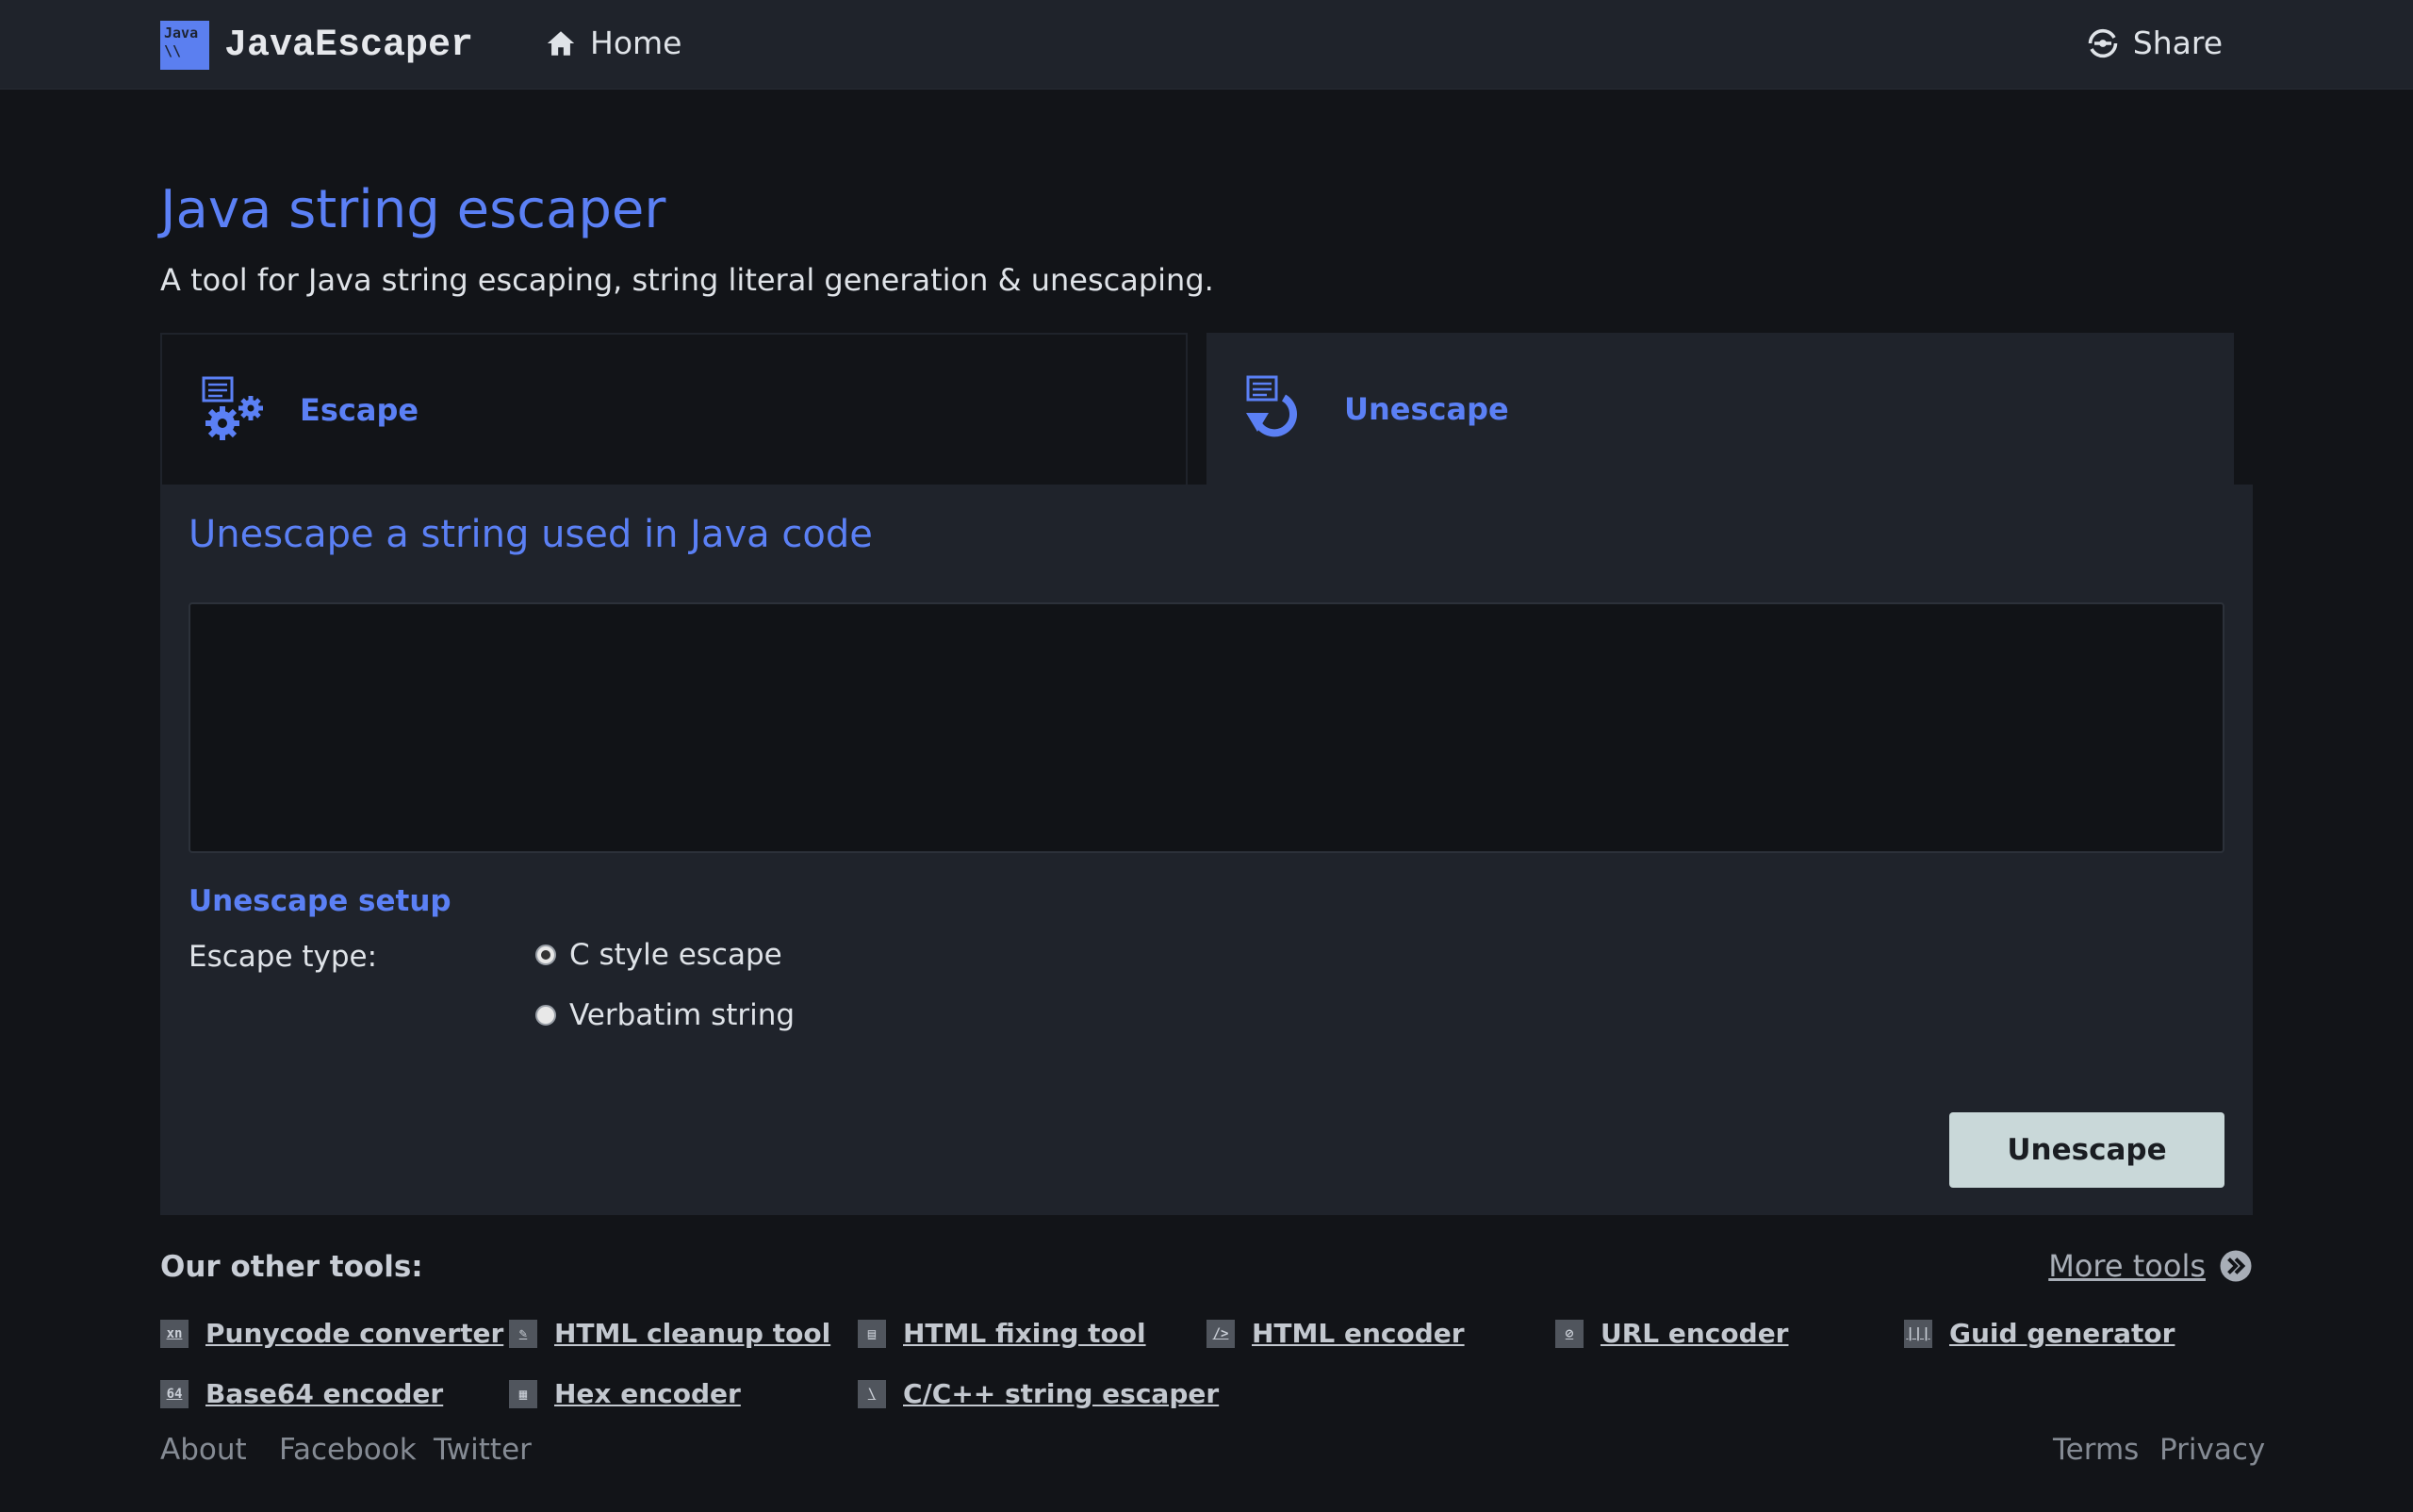 This screenshot has height=1512, width=2413. What do you see at coordinates (1024, 1333) in the screenshot?
I see `tool-label: HTML fixing tool` at bounding box center [1024, 1333].